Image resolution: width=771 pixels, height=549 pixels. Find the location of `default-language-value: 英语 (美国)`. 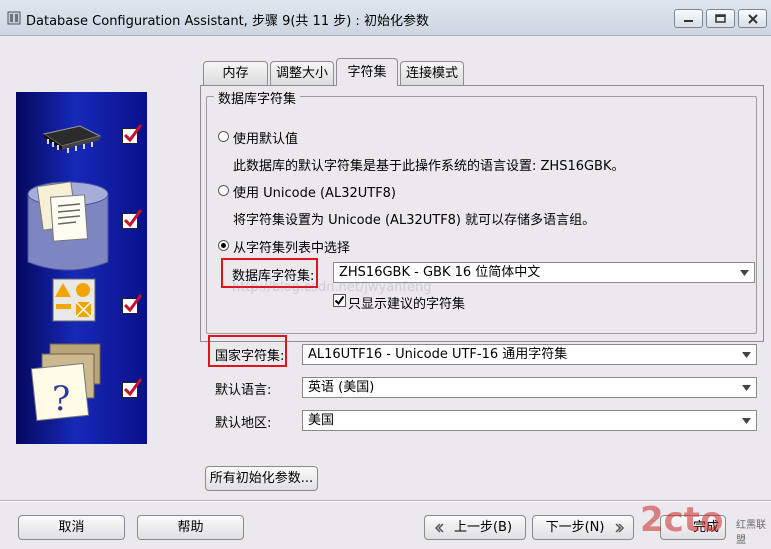

default-language-value: 英语 (美国) is located at coordinates (341, 387).